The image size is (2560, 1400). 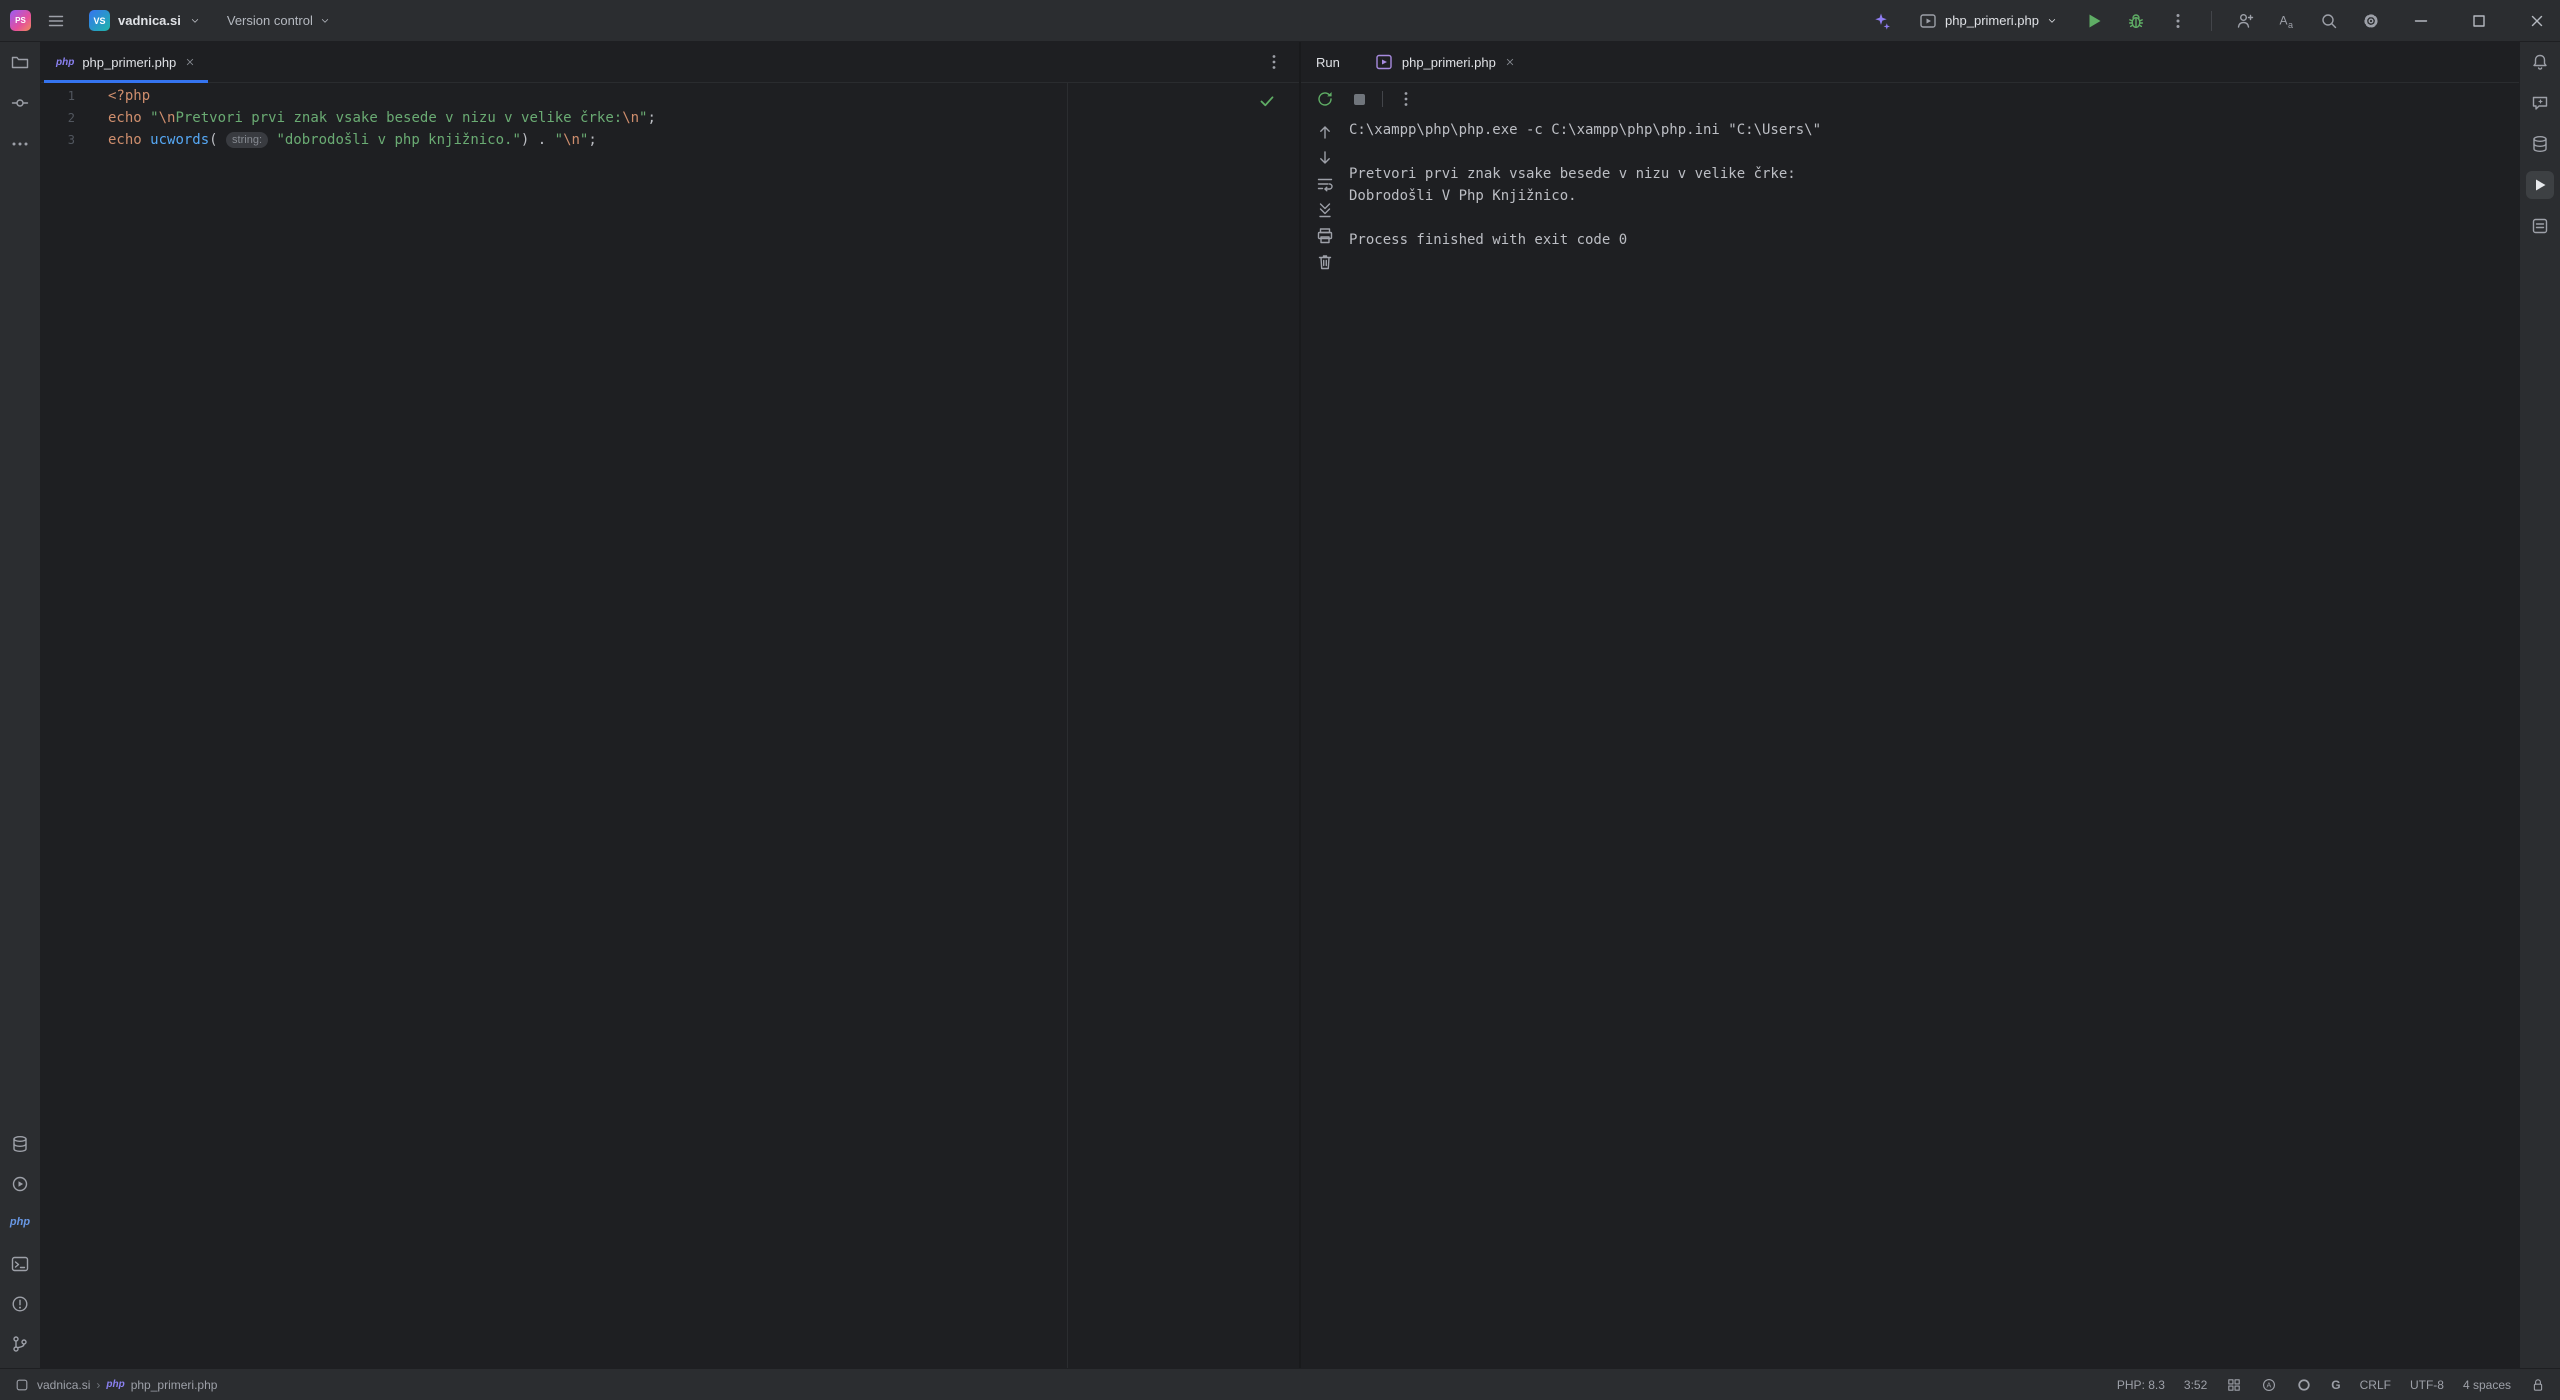 What do you see at coordinates (20, 1144) in the screenshot?
I see `database-toolwindow-button` at bounding box center [20, 1144].